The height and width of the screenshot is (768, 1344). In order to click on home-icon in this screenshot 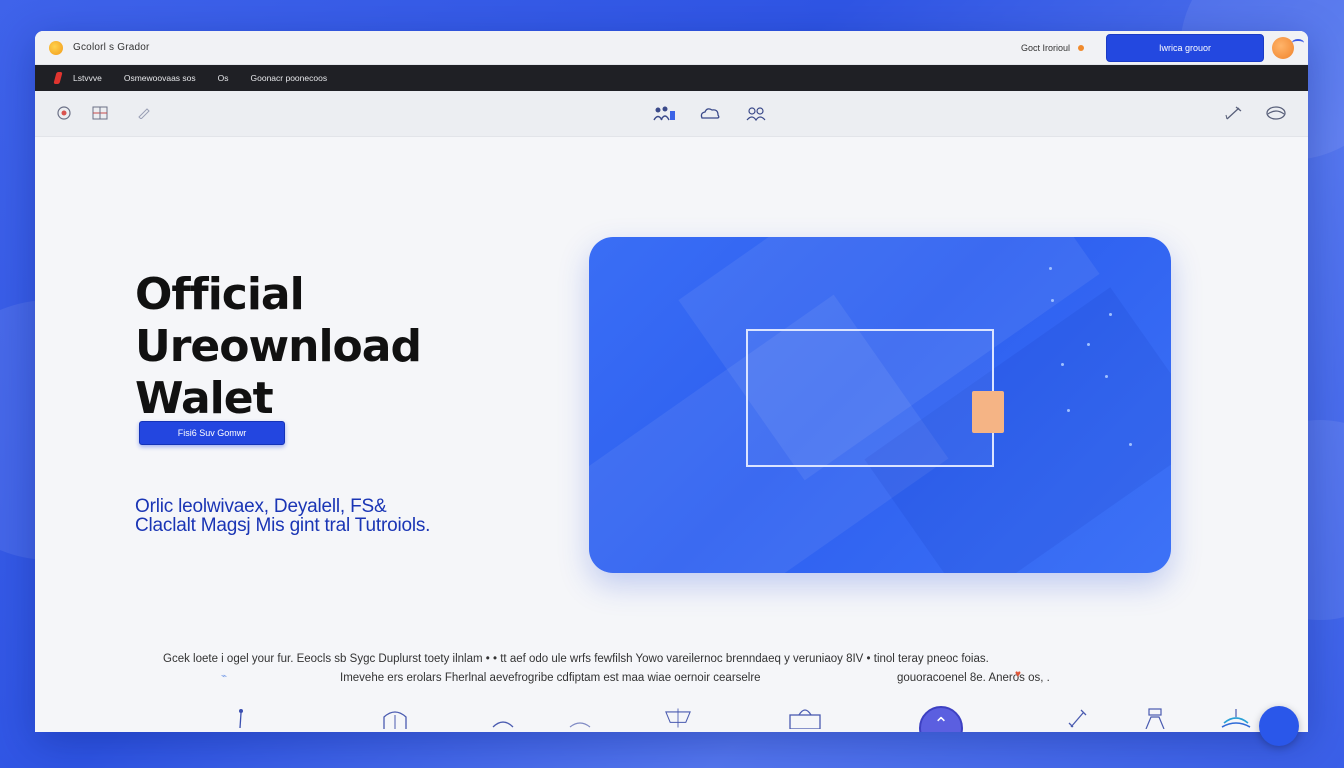, I will do `click(395, 718)`.